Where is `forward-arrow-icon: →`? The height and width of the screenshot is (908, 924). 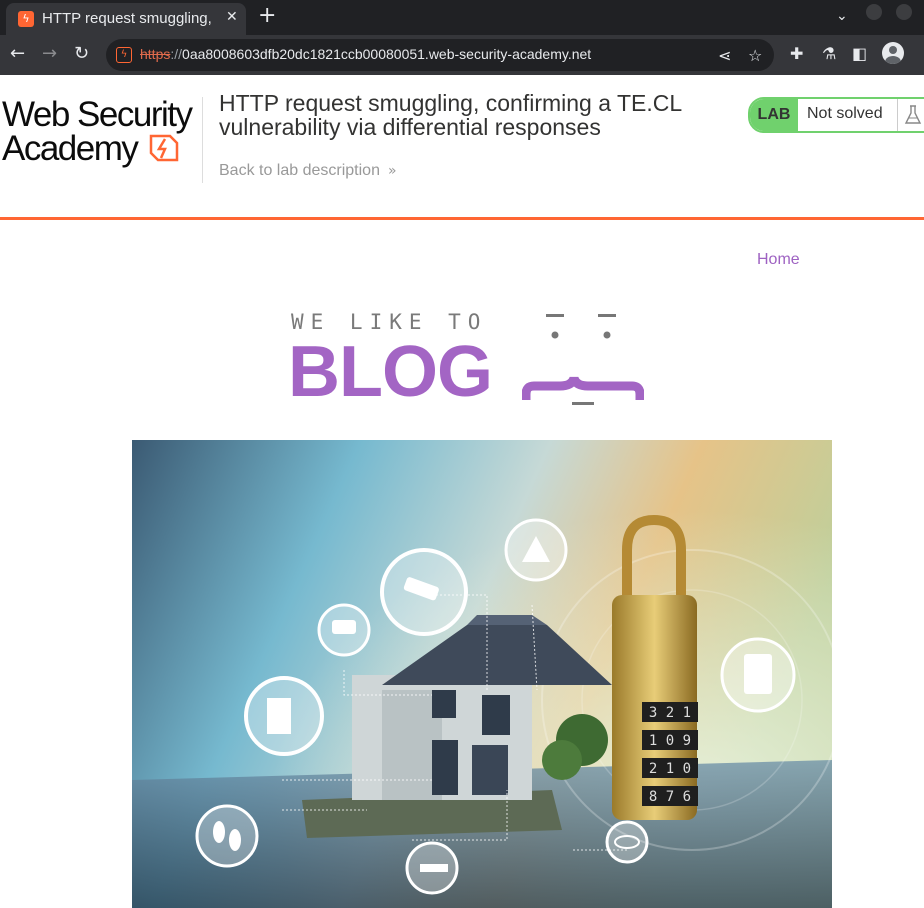
forward-arrow-icon: → is located at coordinates (49, 53).